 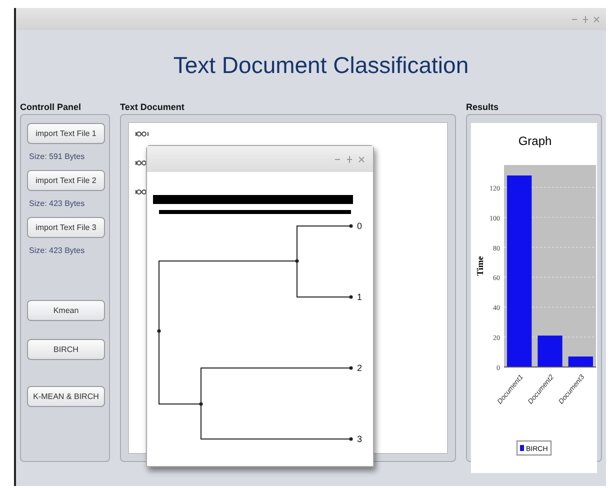 What do you see at coordinates (153, 107) in the screenshot?
I see `panel-label: Text Document` at bounding box center [153, 107].